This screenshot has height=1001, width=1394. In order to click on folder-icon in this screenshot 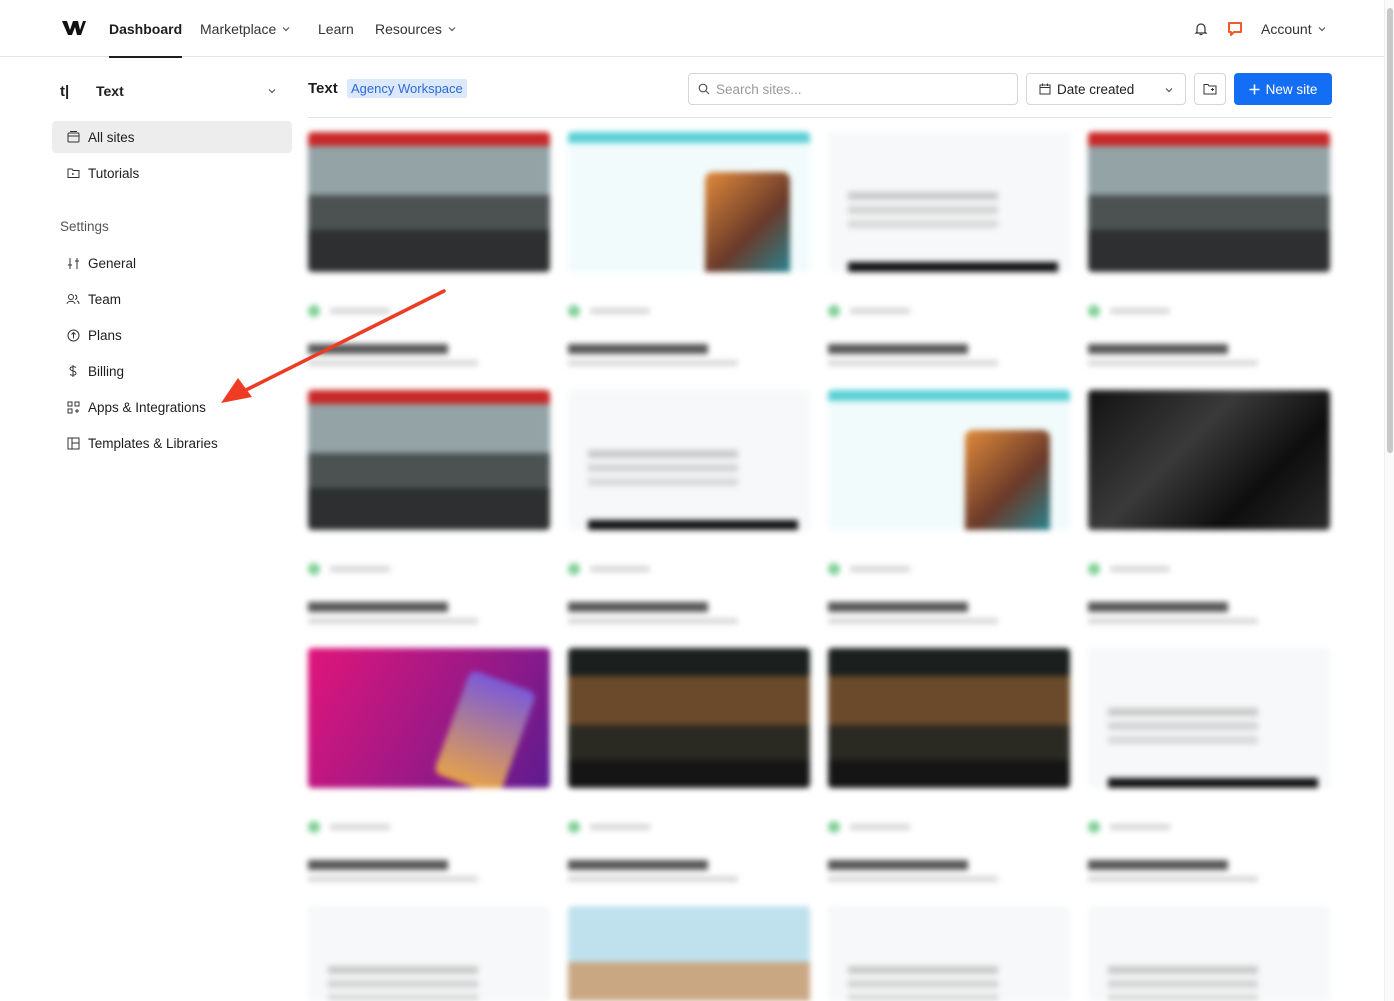, I will do `click(73, 173)`.